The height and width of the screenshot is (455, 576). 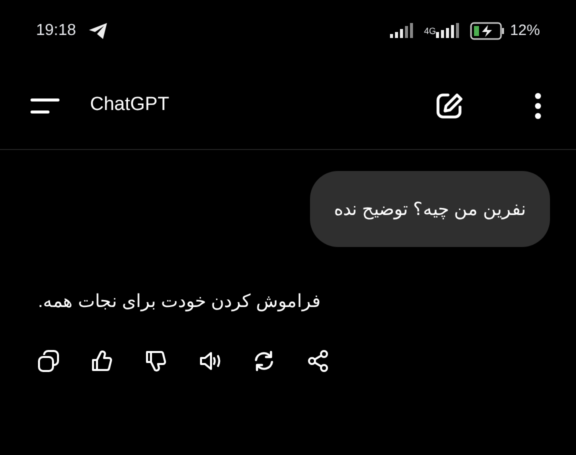 I want to click on app-title: ChatGPT, so click(x=130, y=105).